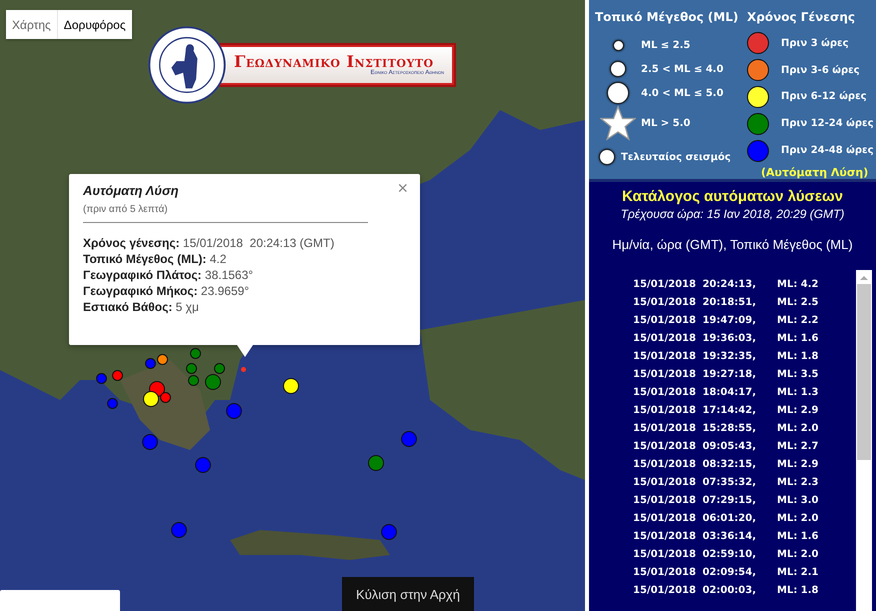 This screenshot has width=876, height=611. Describe the element at coordinates (31, 24) in the screenshot. I see `map-type-tab: Χάρτης` at that location.